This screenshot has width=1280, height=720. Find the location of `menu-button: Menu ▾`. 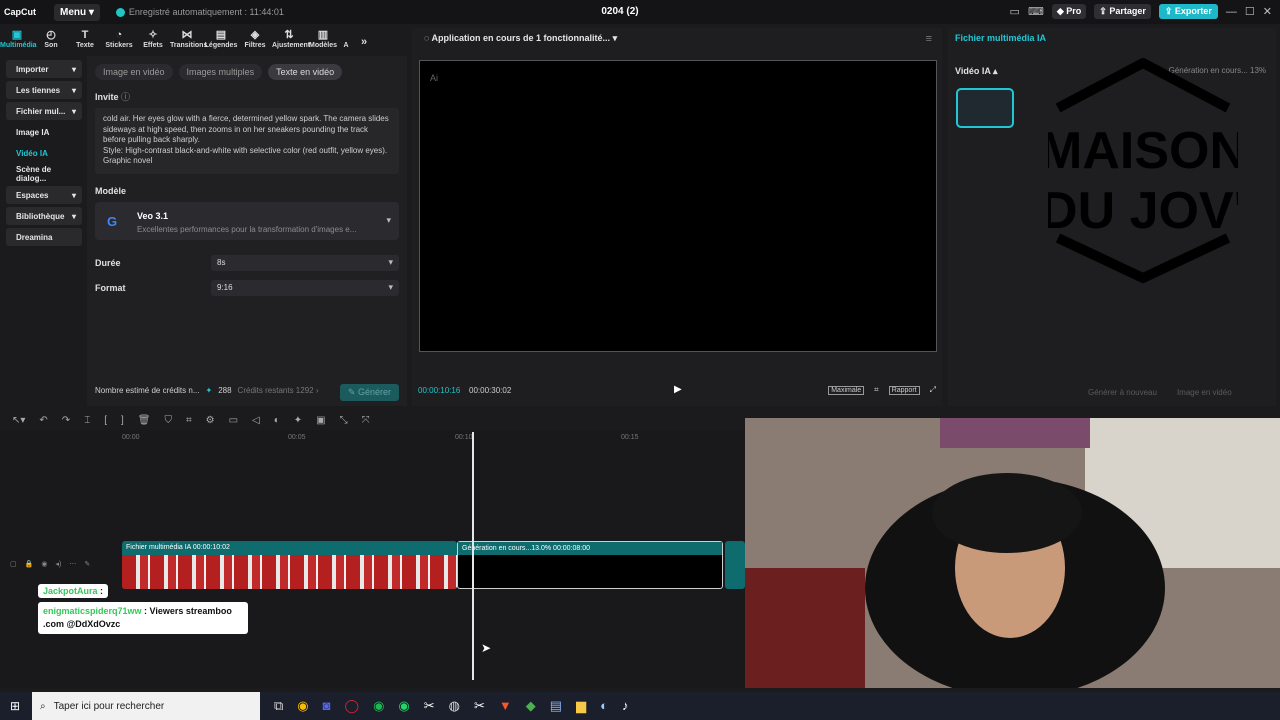

menu-button: Menu ▾ is located at coordinates (77, 12).